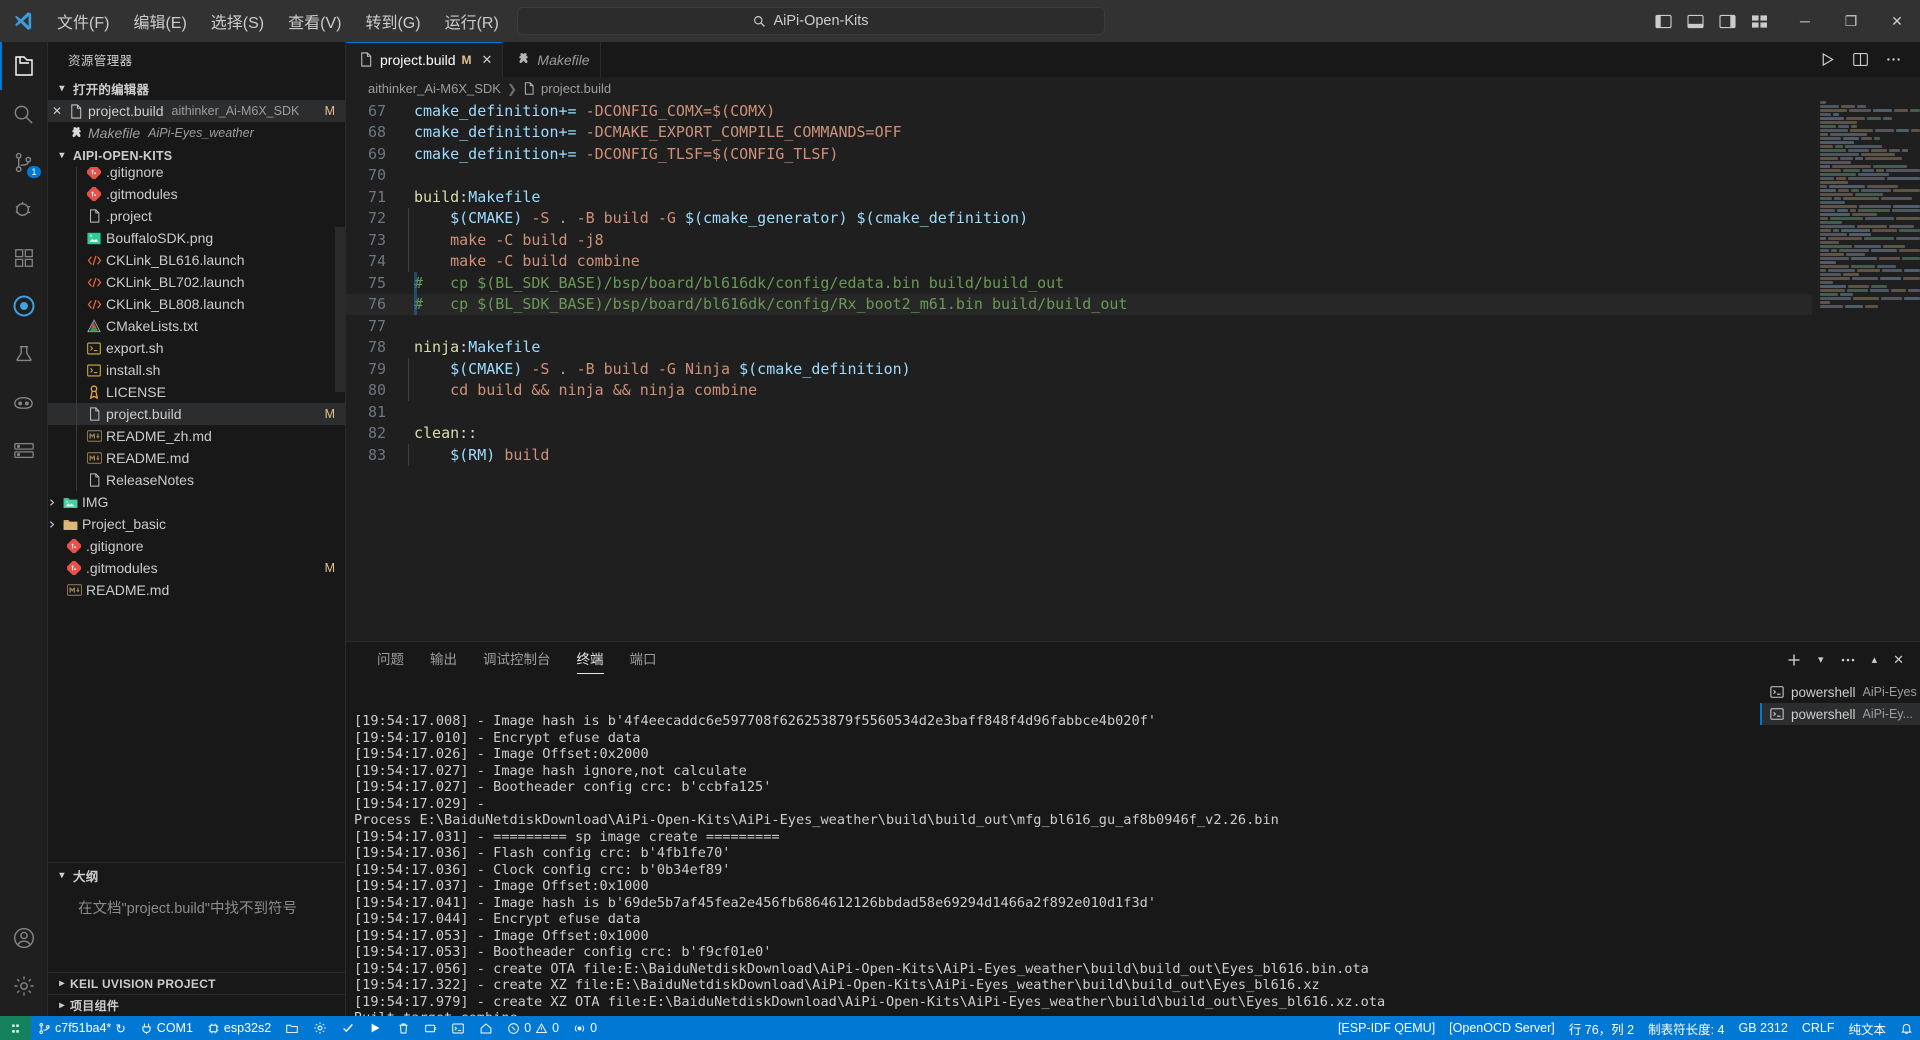  I want to click on status-folder-open, so click(292, 1028).